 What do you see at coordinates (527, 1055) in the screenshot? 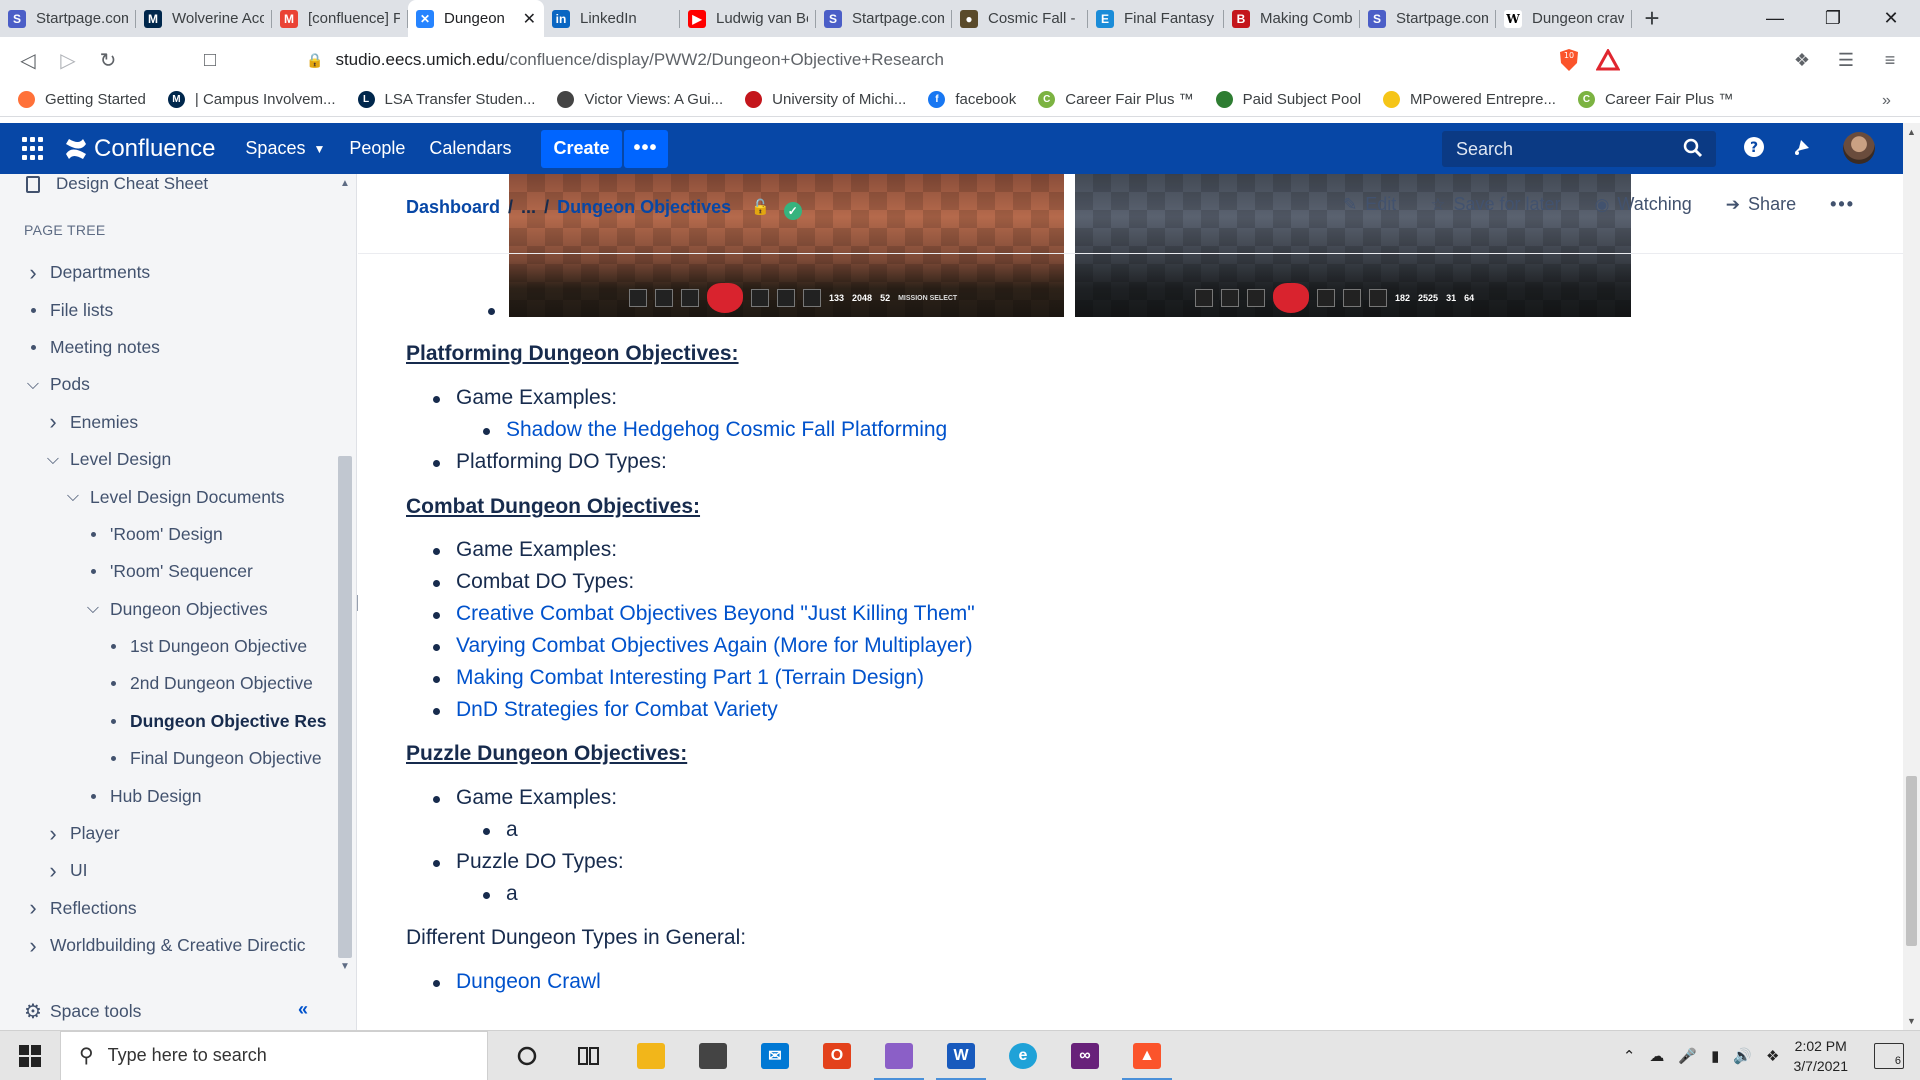
I see `cortana-icon` at bounding box center [527, 1055].